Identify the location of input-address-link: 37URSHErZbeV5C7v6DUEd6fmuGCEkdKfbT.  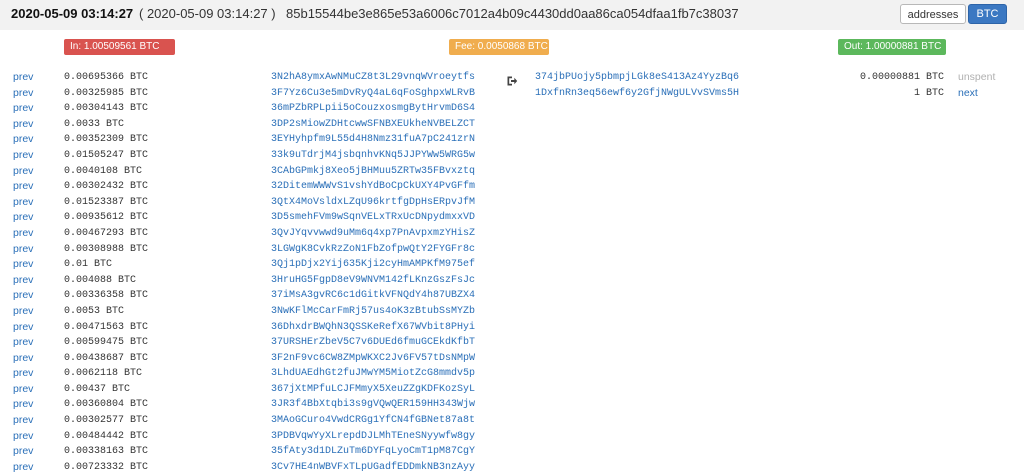
(373, 342).